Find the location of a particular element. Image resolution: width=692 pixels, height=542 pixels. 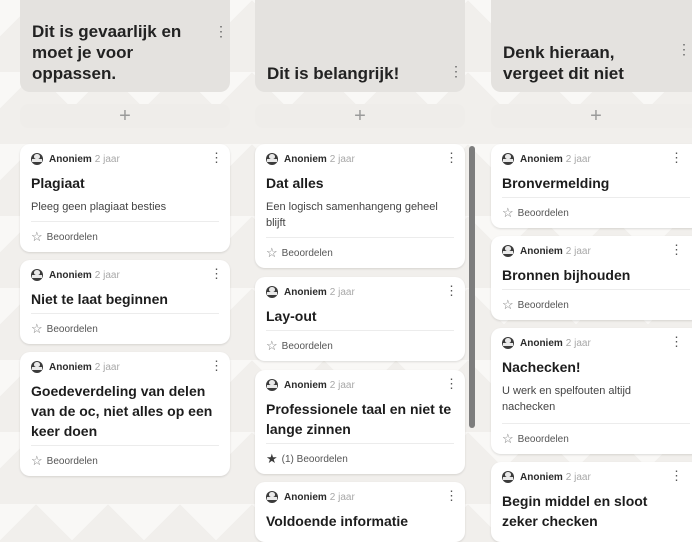

column-title: Dit is belangrijk! is located at coordinates (333, 73).